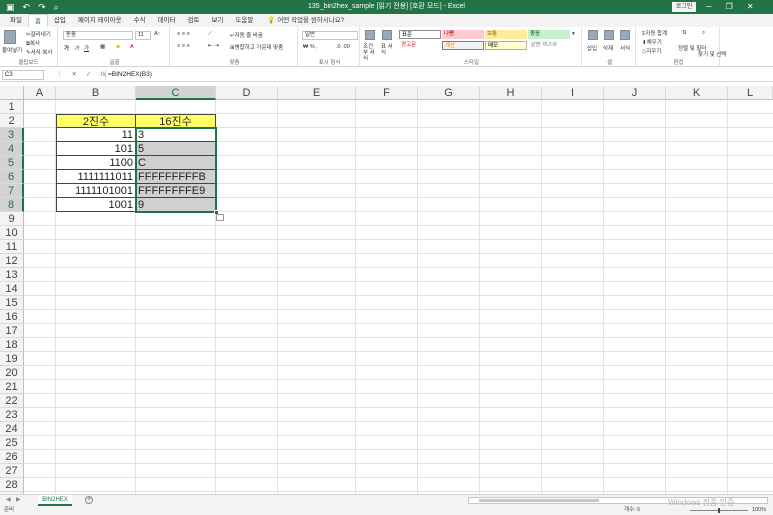 Image resolution: width=773 pixels, height=515 pixels. What do you see at coordinates (183, 34) in the screenshot?
I see `align-top-icon: ≡ ≡ ≡` at bounding box center [183, 34].